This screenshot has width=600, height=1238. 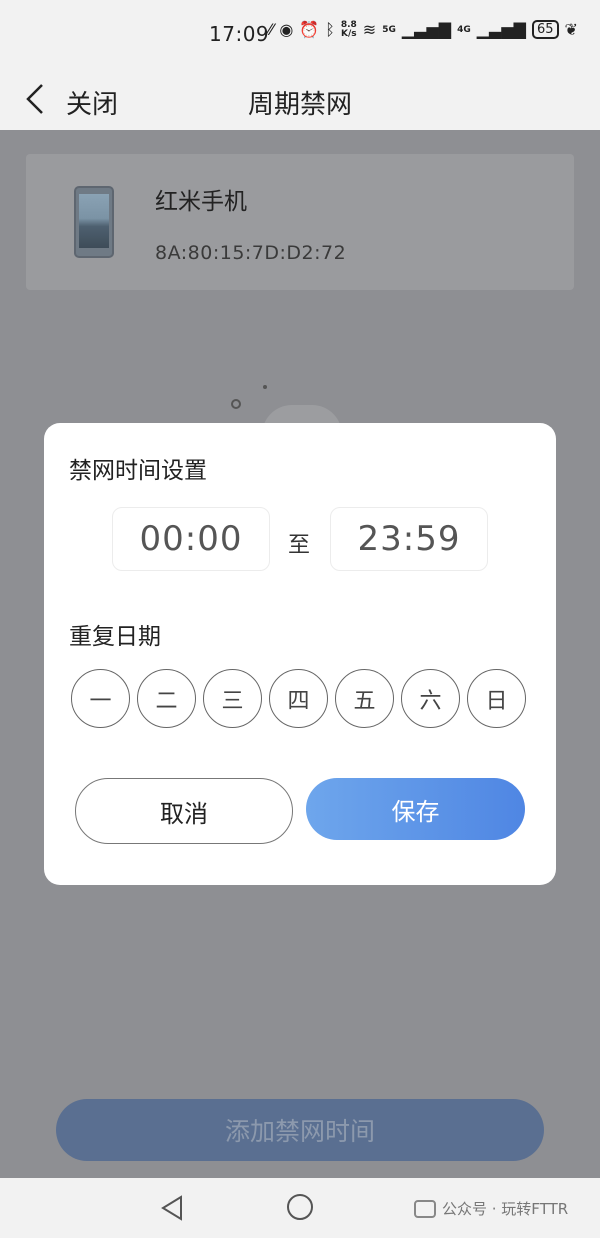 I want to click on battery-icon: 65, so click(x=545, y=29).